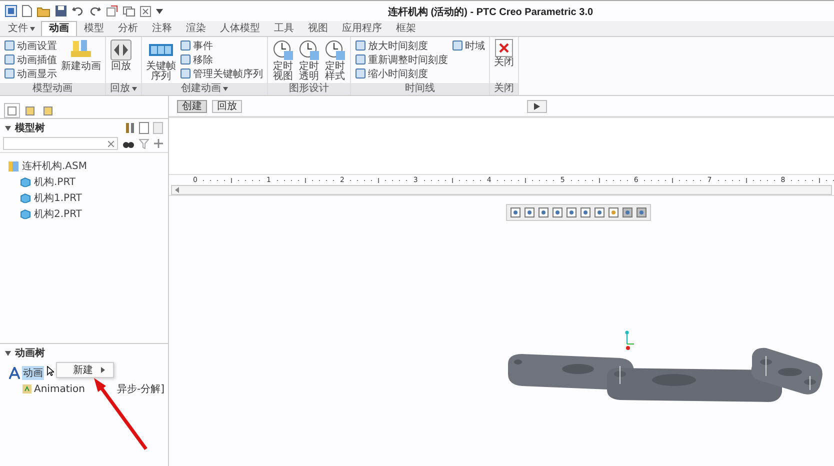  I want to click on timeline-button: 回放, so click(227, 106).